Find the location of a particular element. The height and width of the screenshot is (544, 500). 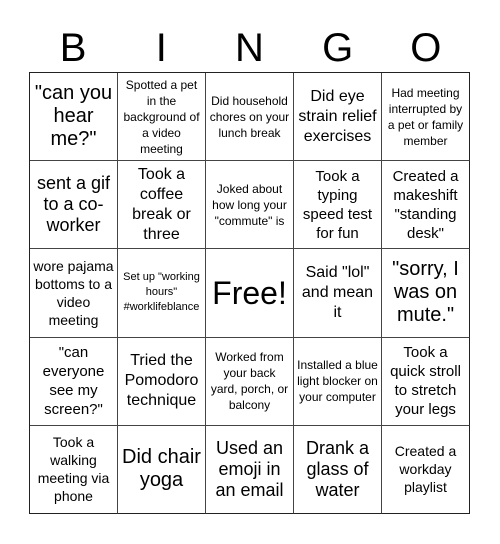

cell-text: Drank a glass of water is located at coordinates (337, 468).